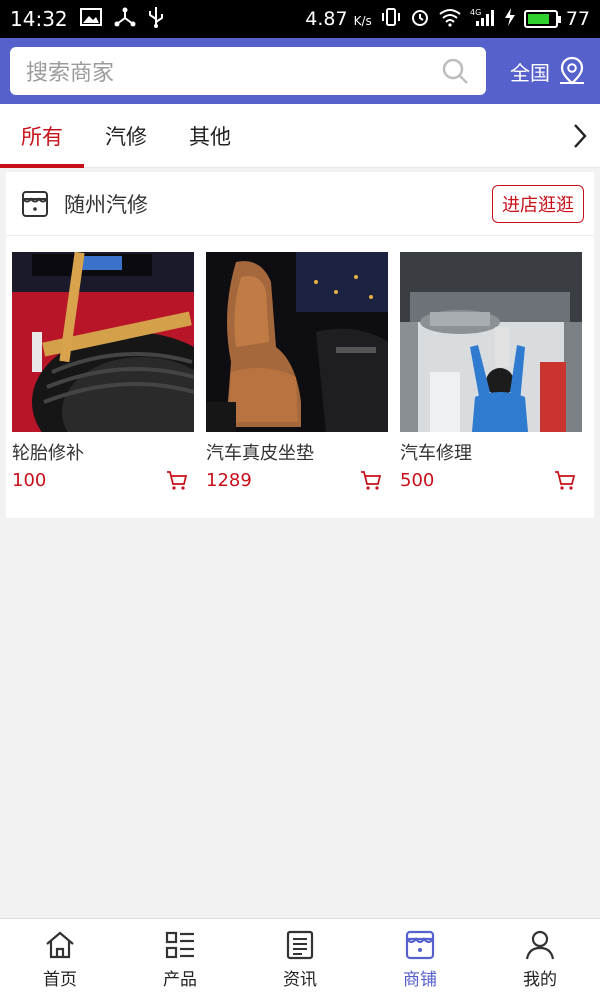 The height and width of the screenshot is (1000, 600). I want to click on vibrate-icon, so click(391, 19).